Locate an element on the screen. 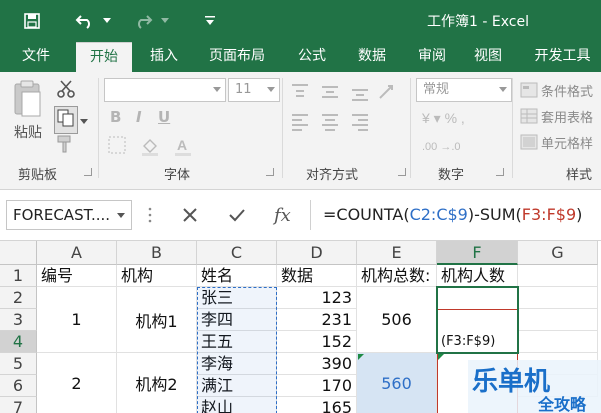  cell-g2 is located at coordinates (558, 298).